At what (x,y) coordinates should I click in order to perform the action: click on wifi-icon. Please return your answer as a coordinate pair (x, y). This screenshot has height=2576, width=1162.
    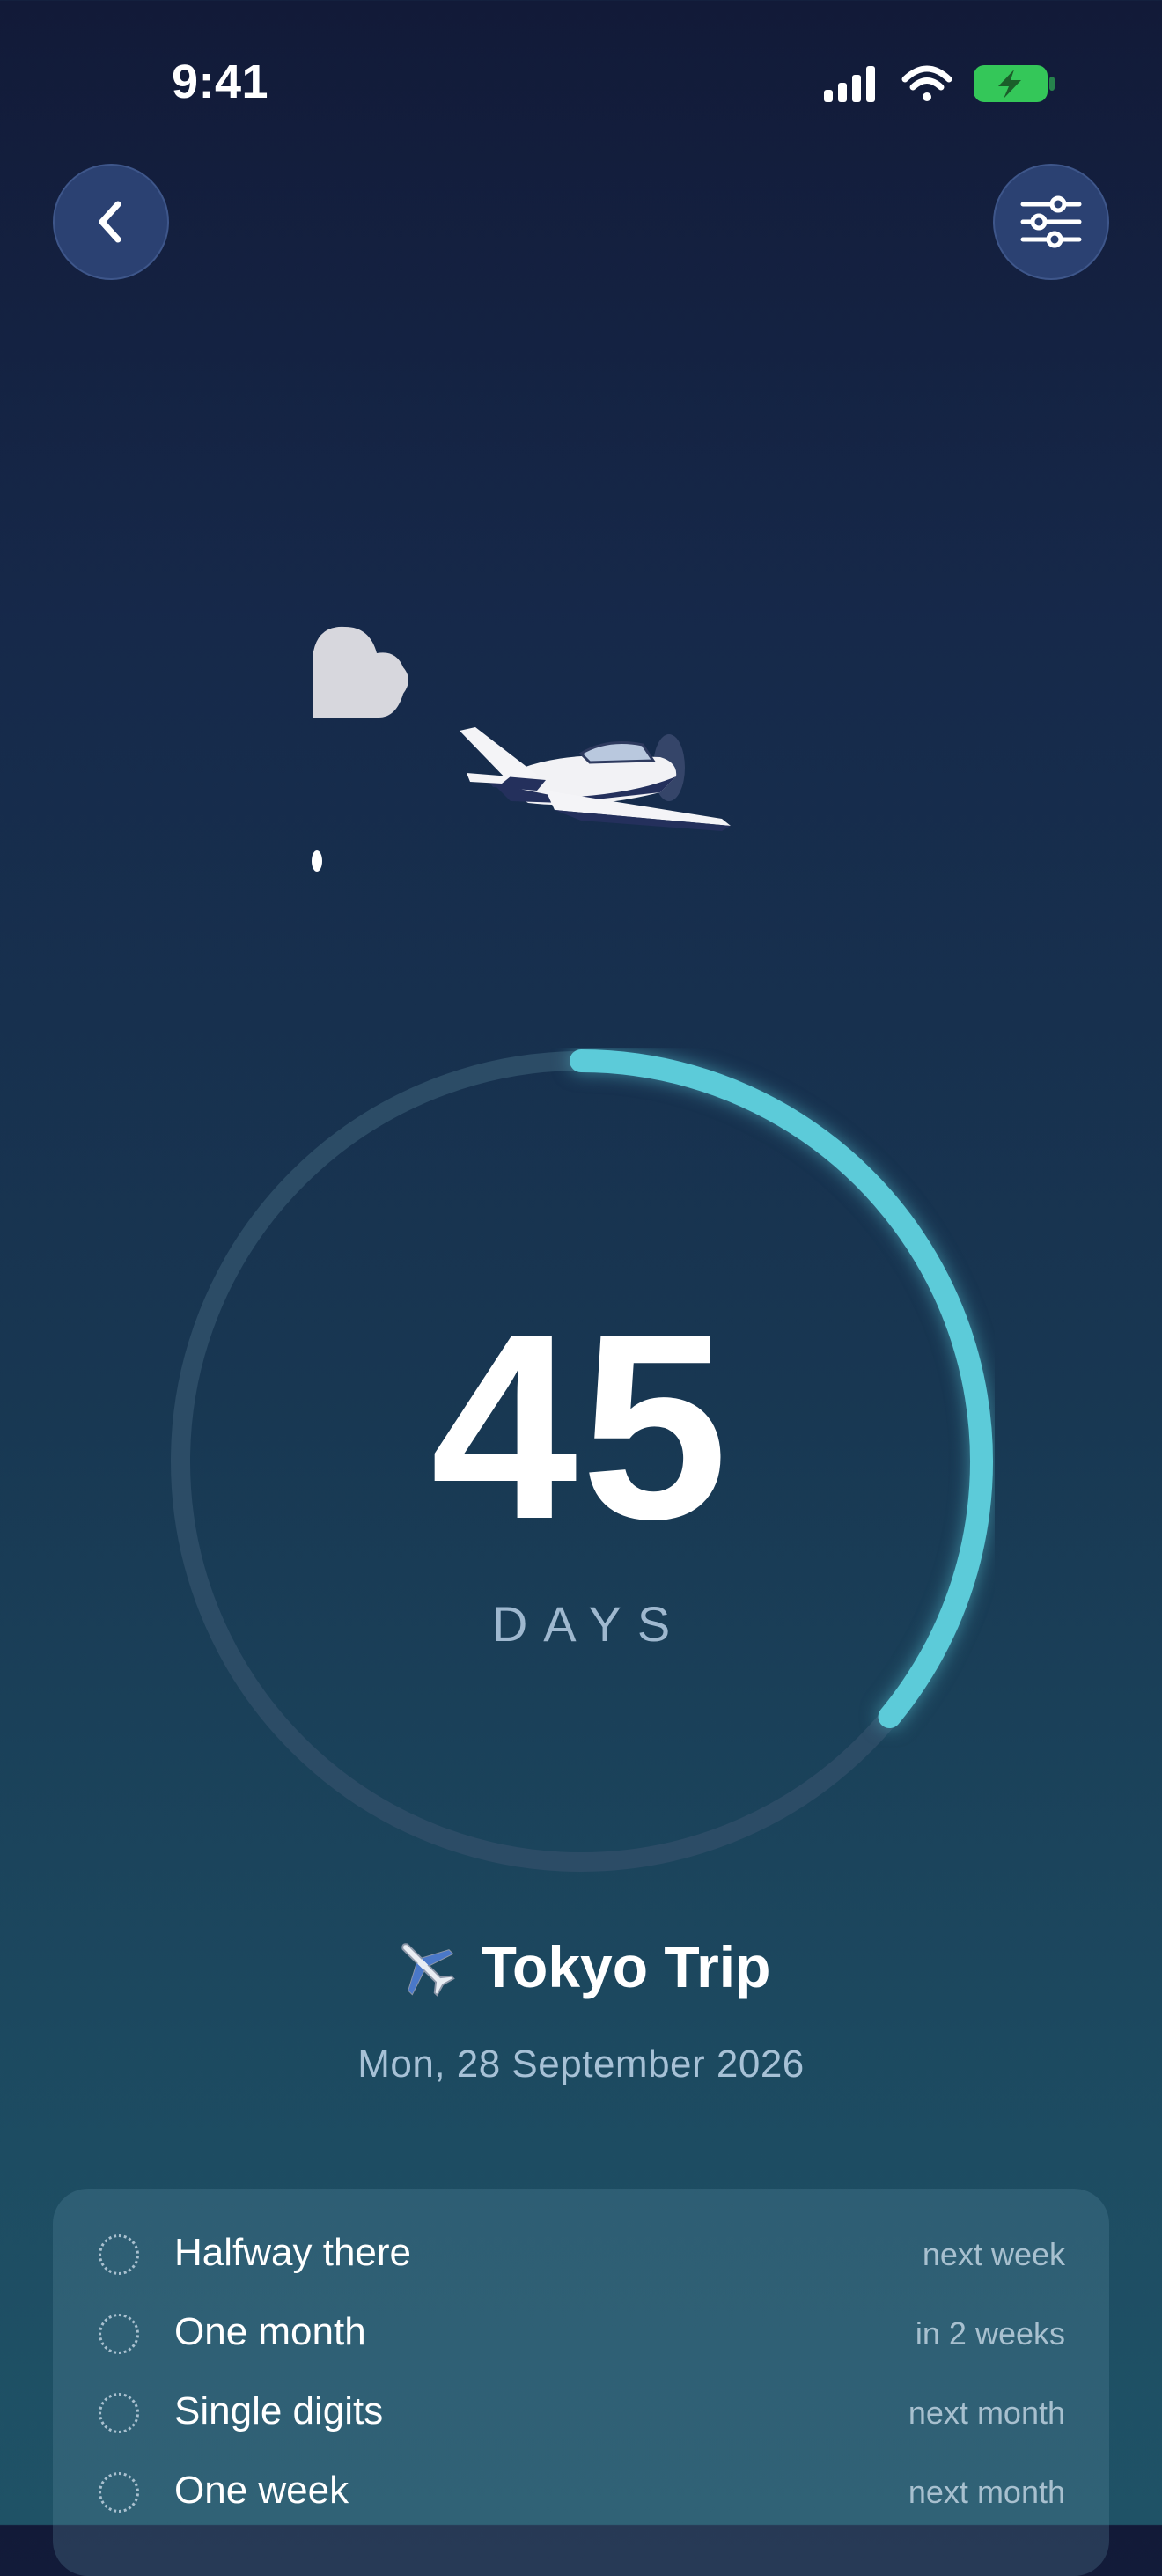
    Looking at the image, I should click on (926, 83).